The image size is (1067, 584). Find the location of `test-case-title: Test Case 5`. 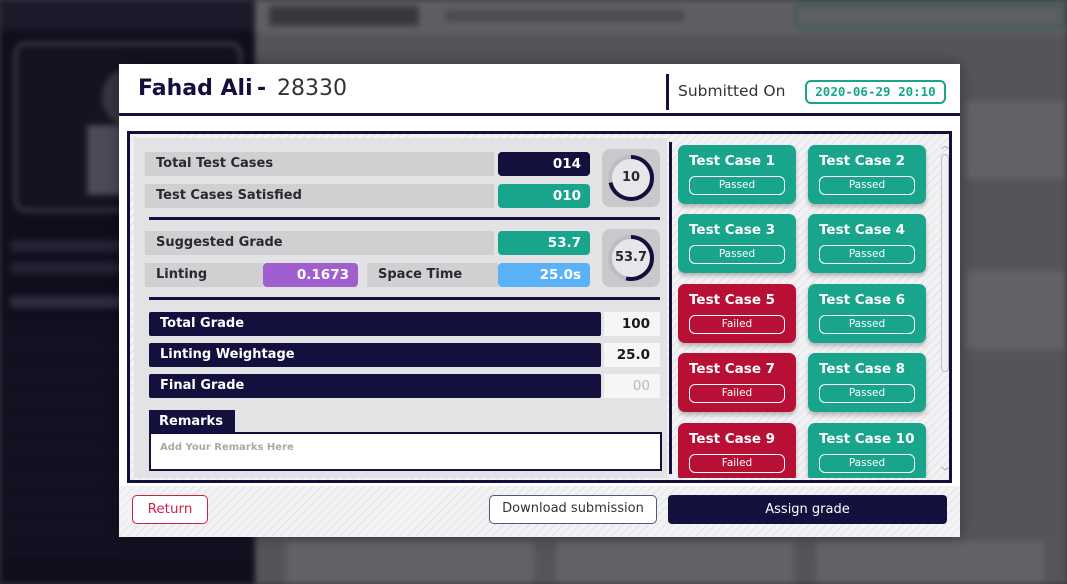

test-case-title: Test Case 5 is located at coordinates (732, 300).